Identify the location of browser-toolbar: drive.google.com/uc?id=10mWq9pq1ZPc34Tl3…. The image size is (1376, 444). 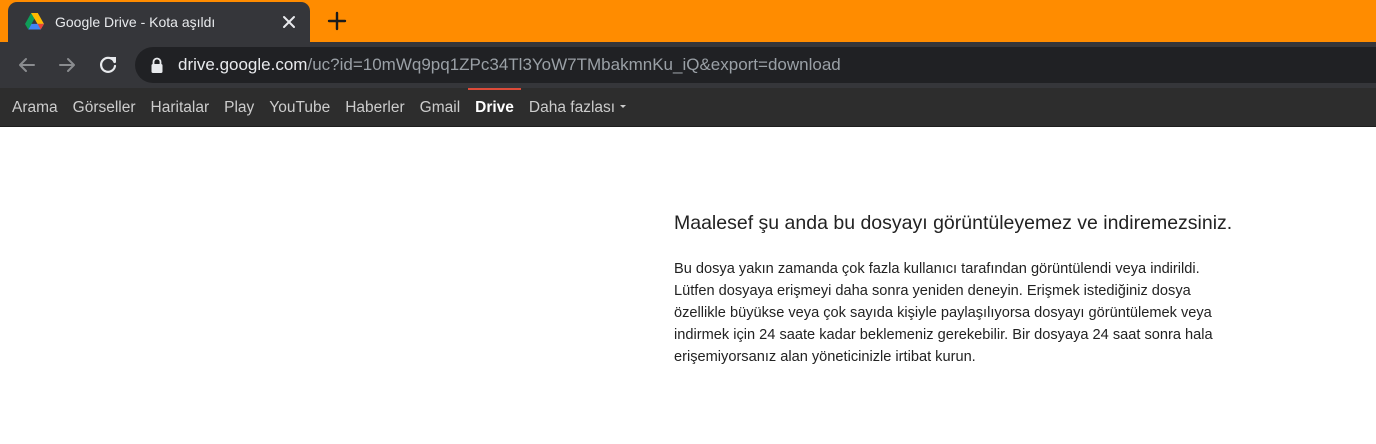
(688, 65).